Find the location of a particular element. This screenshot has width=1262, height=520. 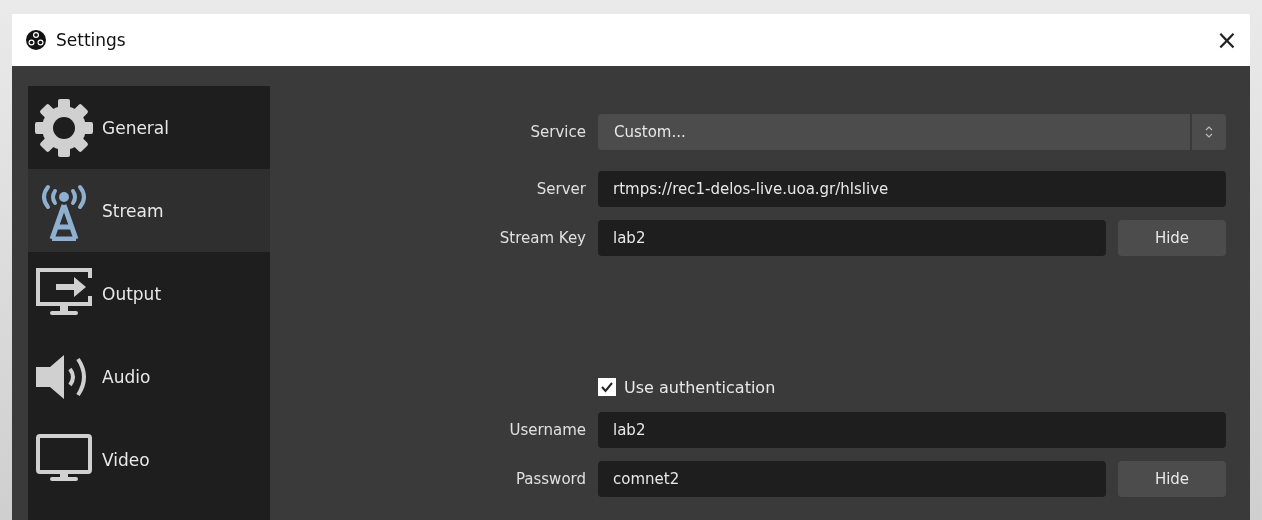

field-label: Username is located at coordinates (547, 430).